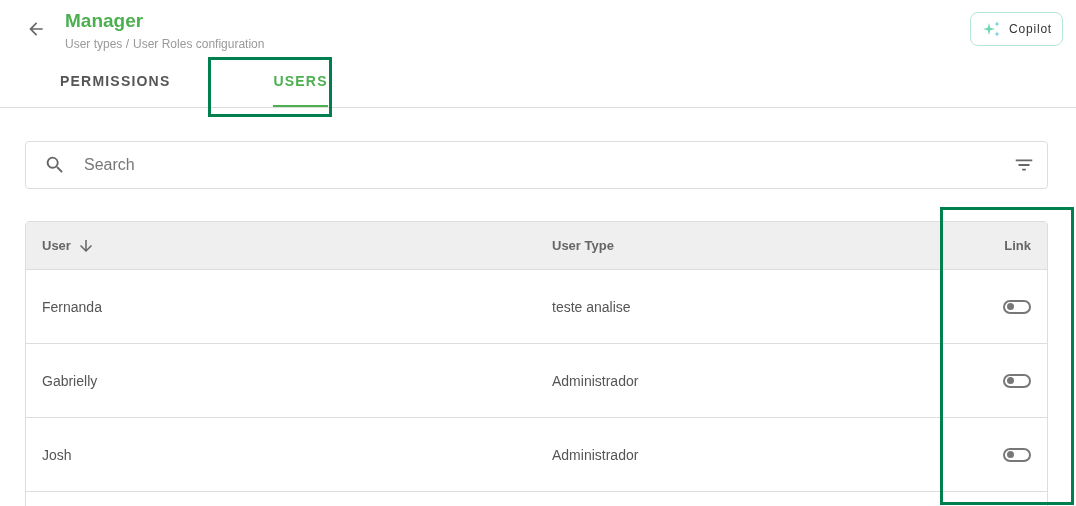 The image size is (1076, 506). Describe the element at coordinates (536, 165) in the screenshot. I see `search-bar: Search` at that location.